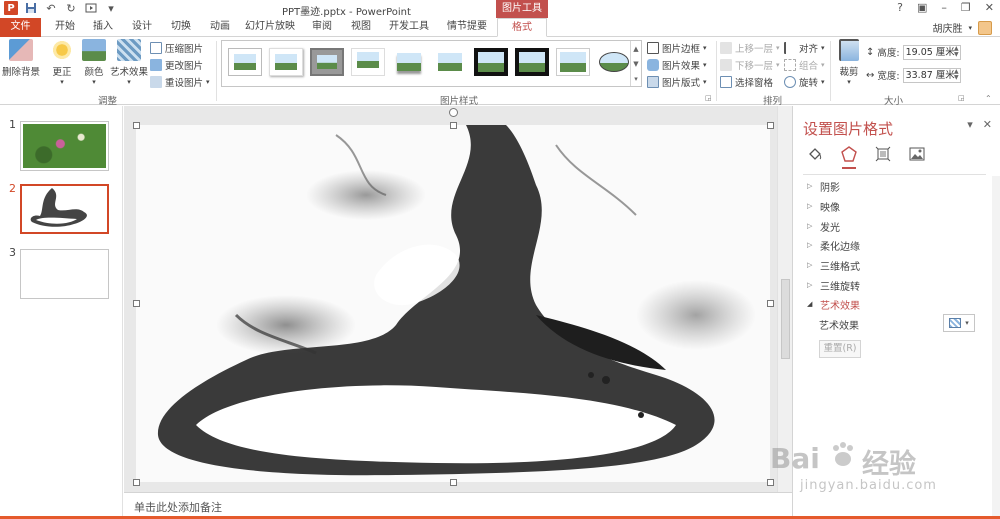  I want to click on group-label-adjust: 调整, so click(108, 101).